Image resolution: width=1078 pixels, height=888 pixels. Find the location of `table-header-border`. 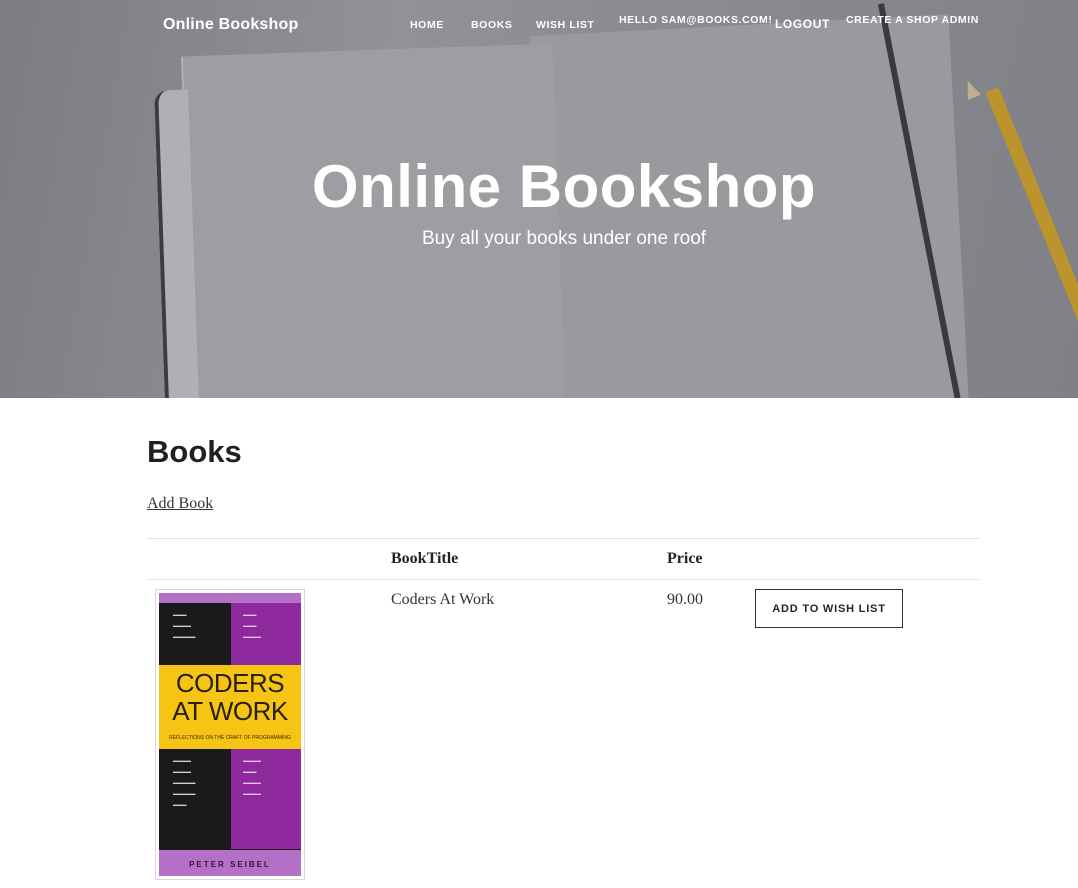

table-header-border is located at coordinates (563, 579).